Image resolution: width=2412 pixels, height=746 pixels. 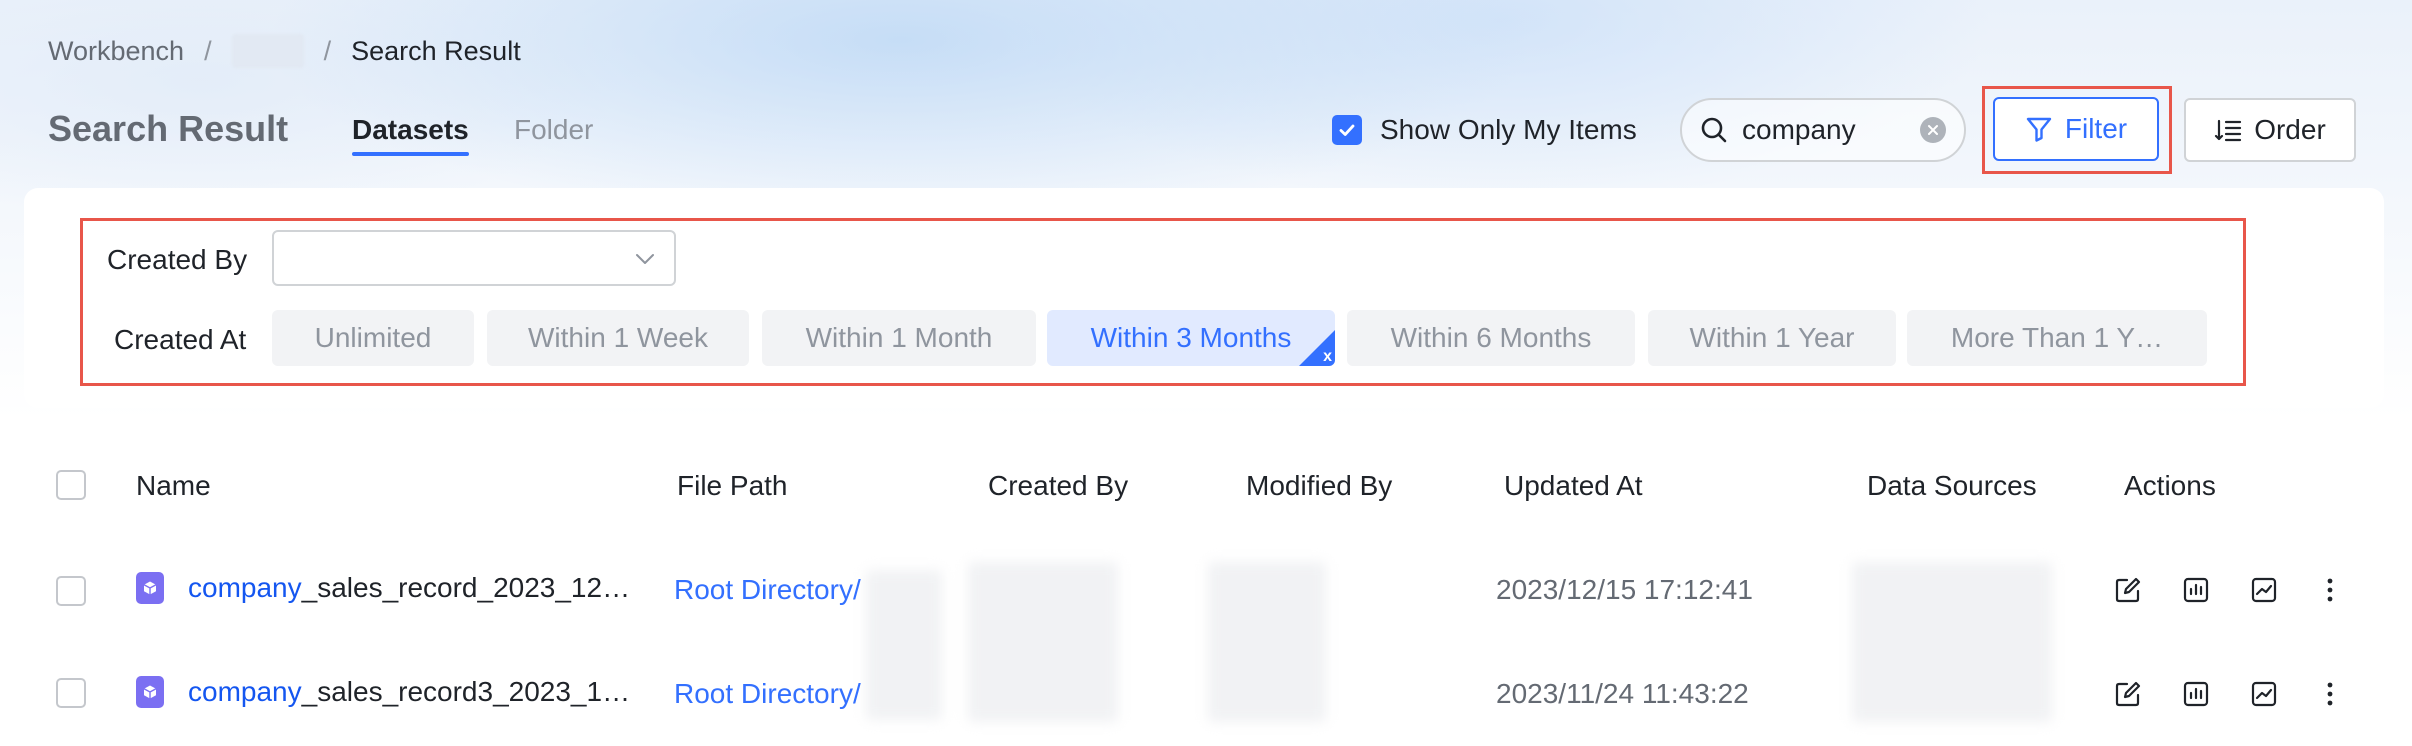 I want to click on tab-datasets: Datasets, so click(x=410, y=135).